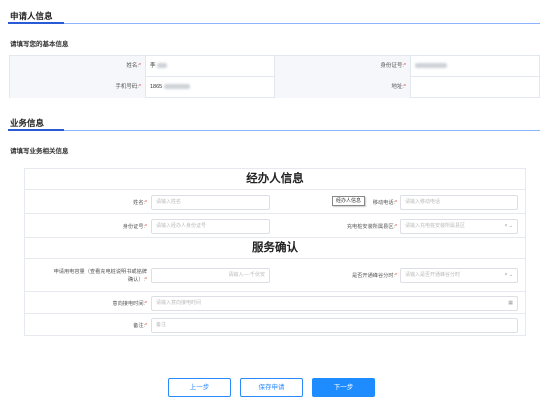 The image size is (554, 409). What do you see at coordinates (433, 275) in the screenshot?
I see `timeshare-placeholder: 请输入是否开通峰谷分时` at bounding box center [433, 275].